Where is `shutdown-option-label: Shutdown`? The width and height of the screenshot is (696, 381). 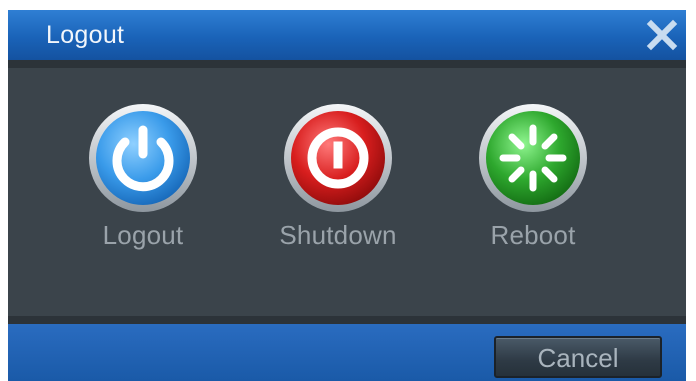
shutdown-option-label: Shutdown is located at coordinates (338, 235).